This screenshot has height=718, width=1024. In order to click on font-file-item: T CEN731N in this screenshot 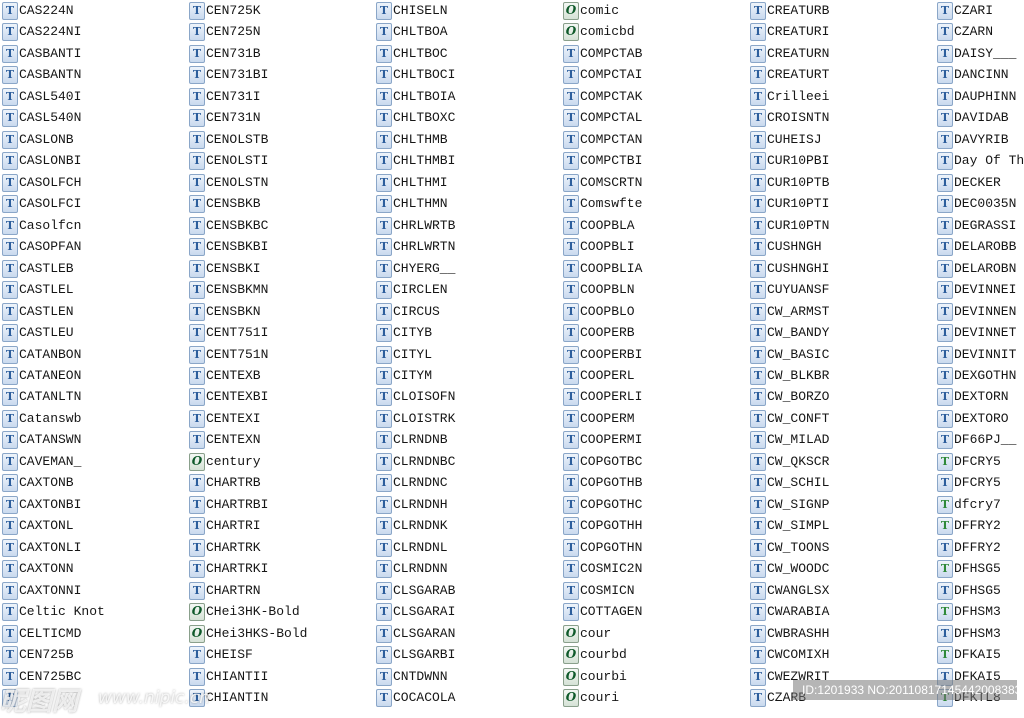, I will do `click(225, 118)`.